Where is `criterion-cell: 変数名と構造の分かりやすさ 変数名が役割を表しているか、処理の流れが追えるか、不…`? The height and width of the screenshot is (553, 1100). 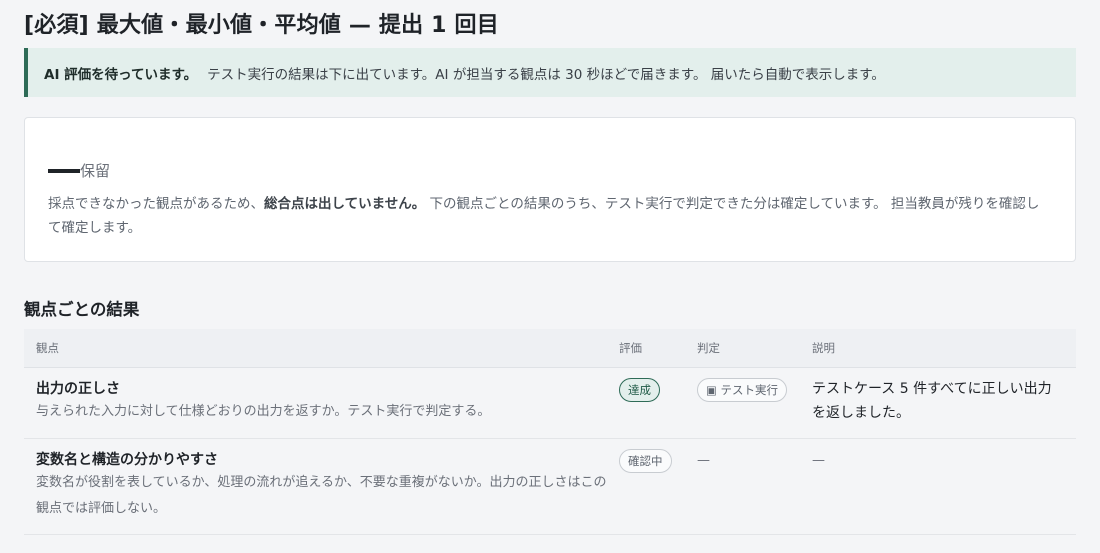
criterion-cell: 変数名と構造の分かりやすさ 変数名が役割を表しているか、処理の流れが追えるか、不… is located at coordinates (315, 486).